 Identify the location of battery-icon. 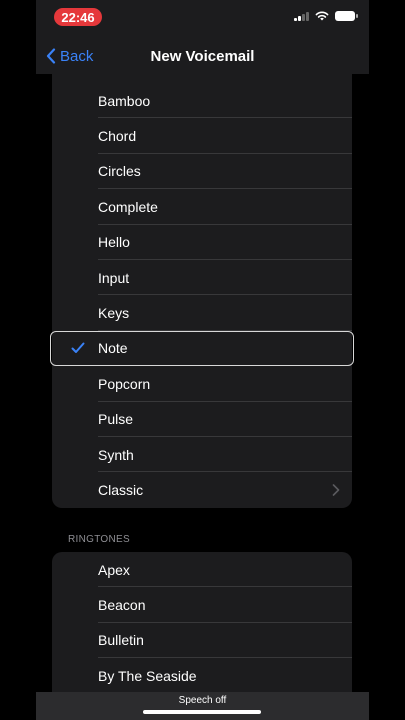
(346, 16).